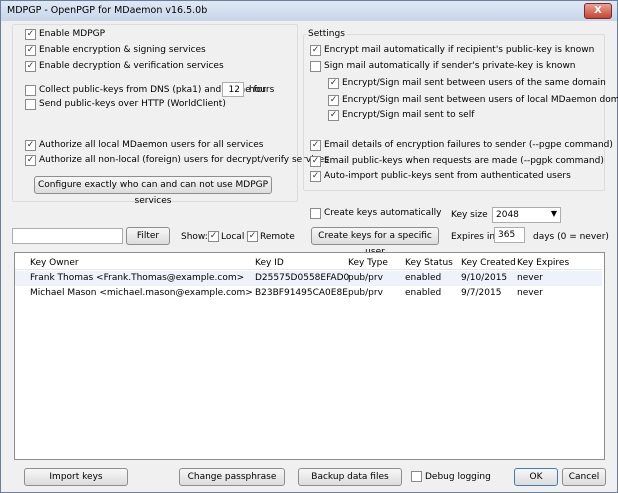 This screenshot has height=493, width=618. What do you see at coordinates (408, 115) in the screenshot?
I see `to-self-label: Encrypt/Sign mail sent to self` at bounding box center [408, 115].